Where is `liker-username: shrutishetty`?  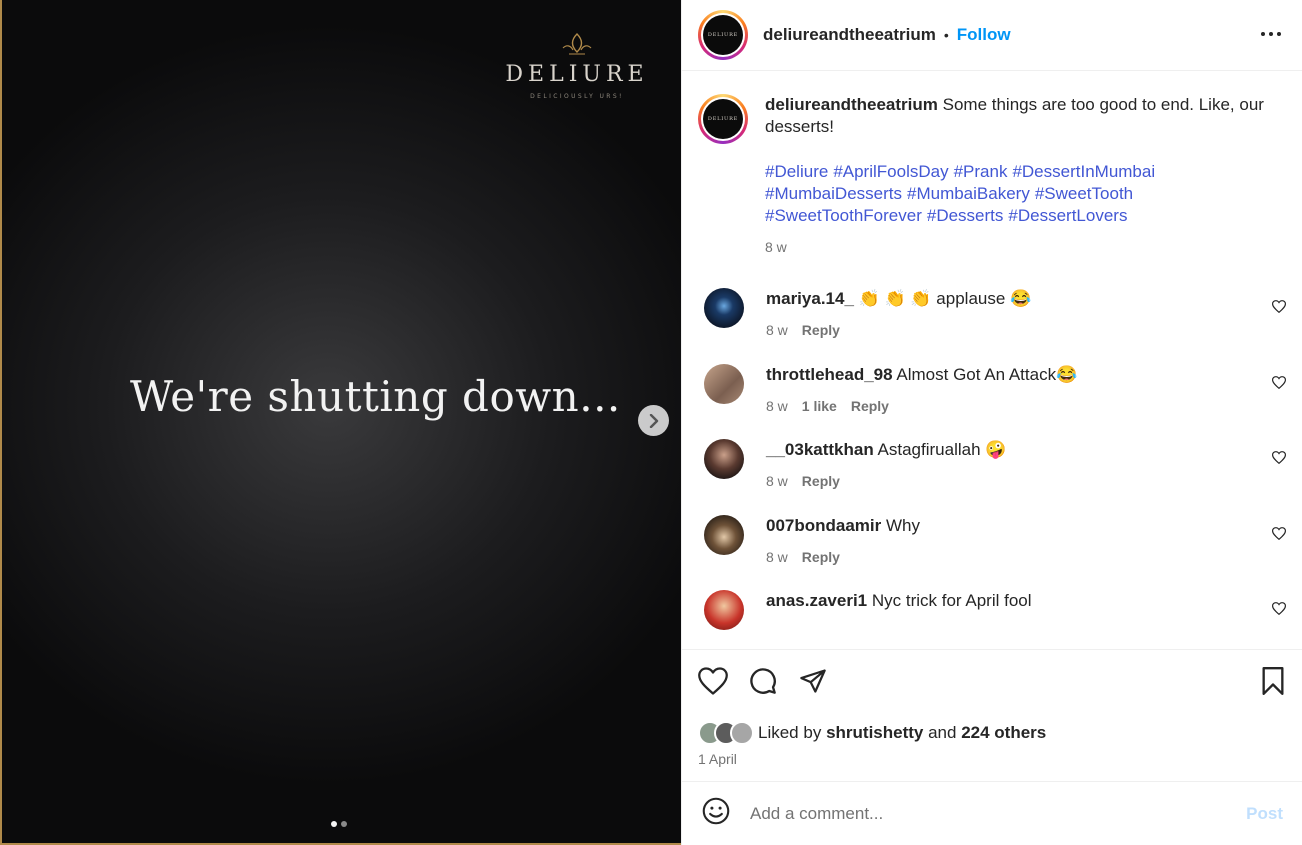
liker-username: shrutishetty is located at coordinates (874, 733).